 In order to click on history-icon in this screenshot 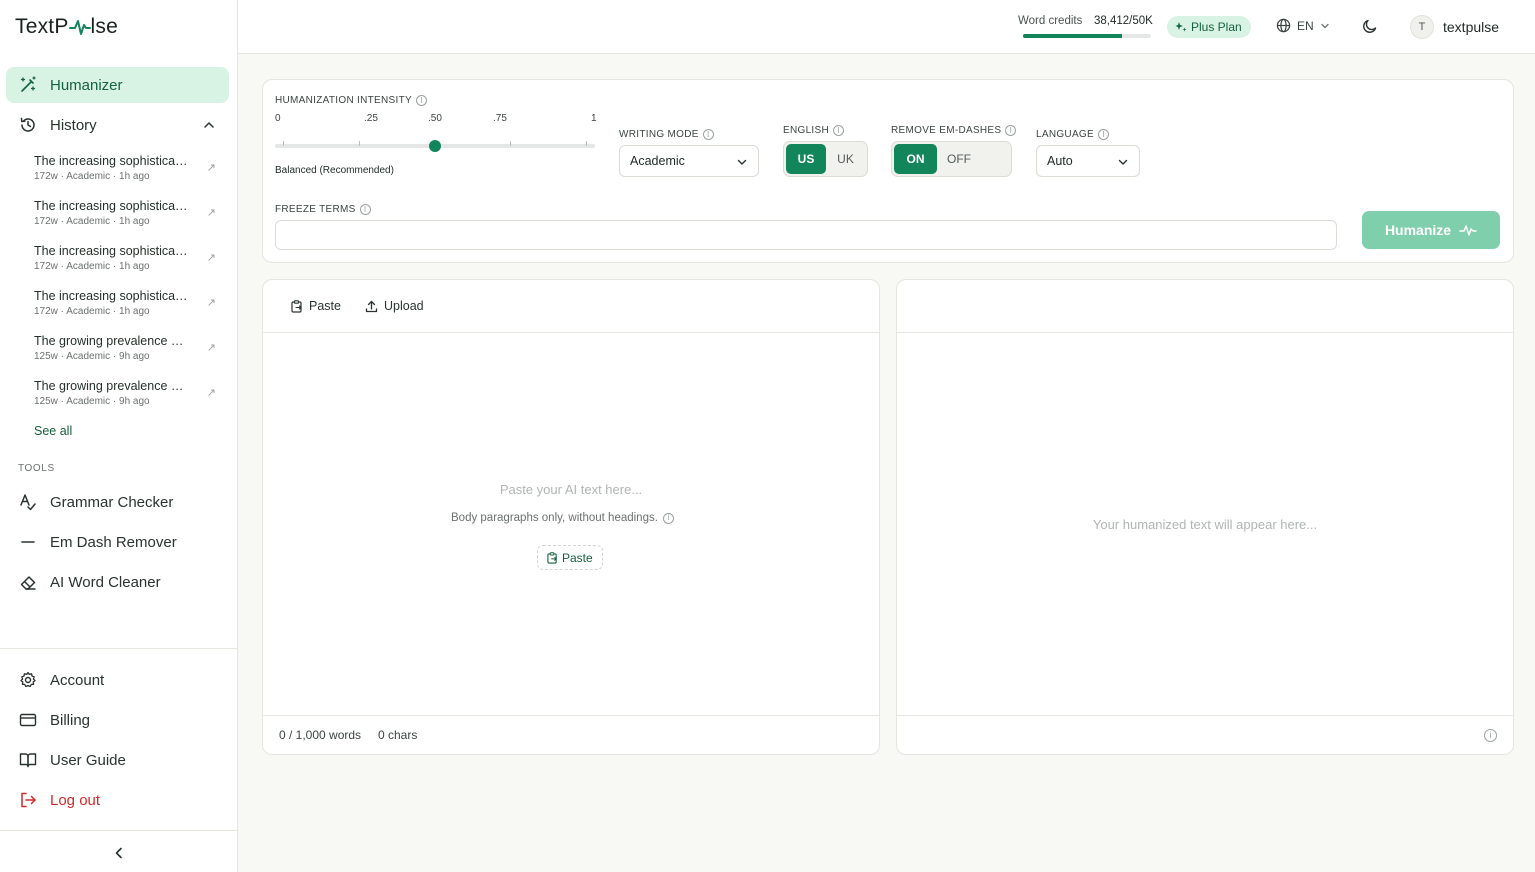, I will do `click(28, 125)`.